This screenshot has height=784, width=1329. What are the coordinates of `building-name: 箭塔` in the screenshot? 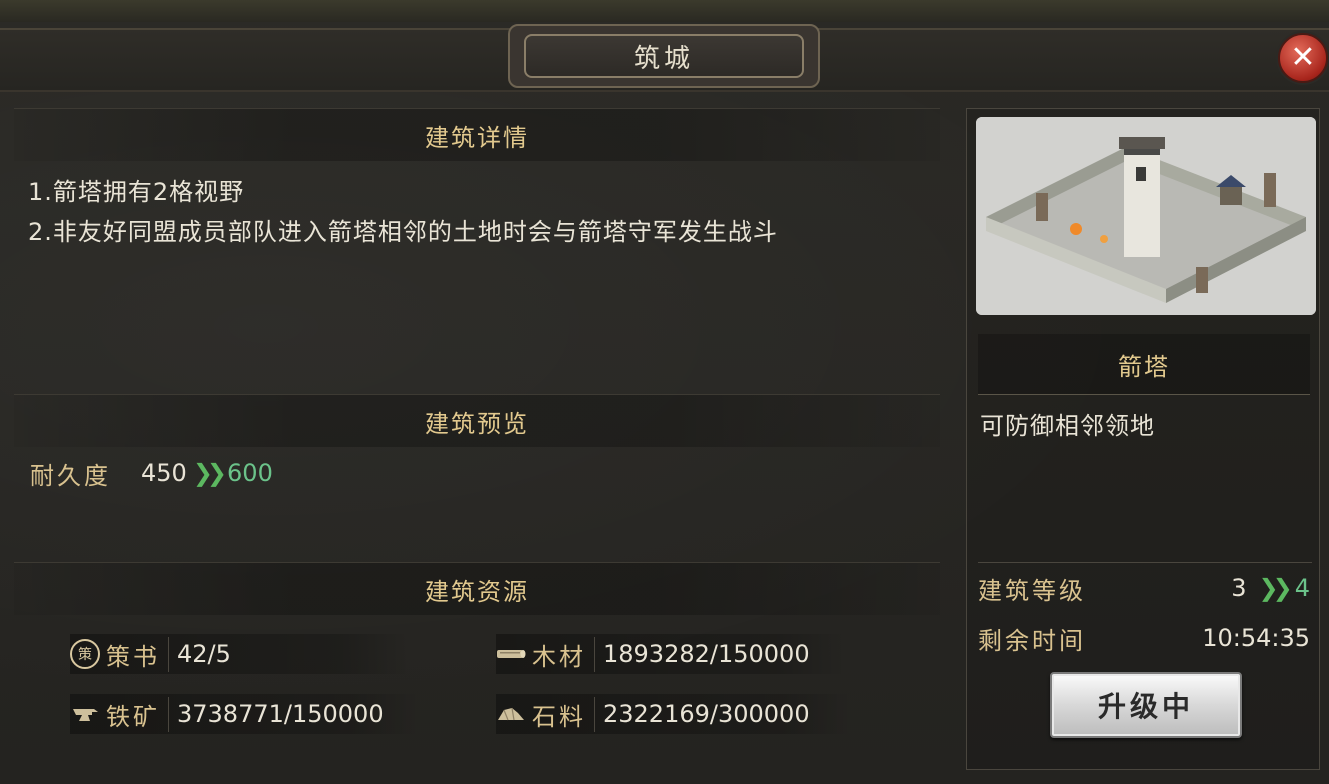 It's located at (1144, 364).